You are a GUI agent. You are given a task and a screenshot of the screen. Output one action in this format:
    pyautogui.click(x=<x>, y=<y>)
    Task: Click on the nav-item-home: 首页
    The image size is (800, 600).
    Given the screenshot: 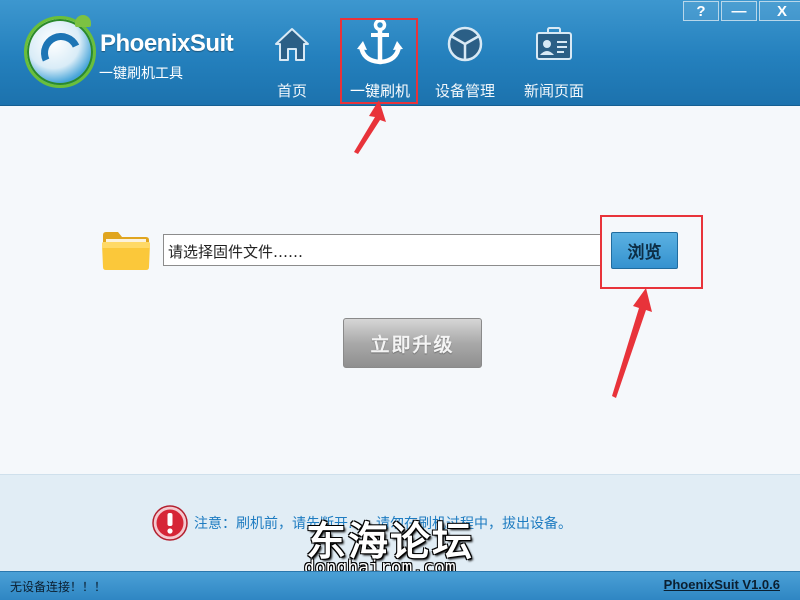 What is the action you would take?
    pyautogui.click(x=292, y=61)
    